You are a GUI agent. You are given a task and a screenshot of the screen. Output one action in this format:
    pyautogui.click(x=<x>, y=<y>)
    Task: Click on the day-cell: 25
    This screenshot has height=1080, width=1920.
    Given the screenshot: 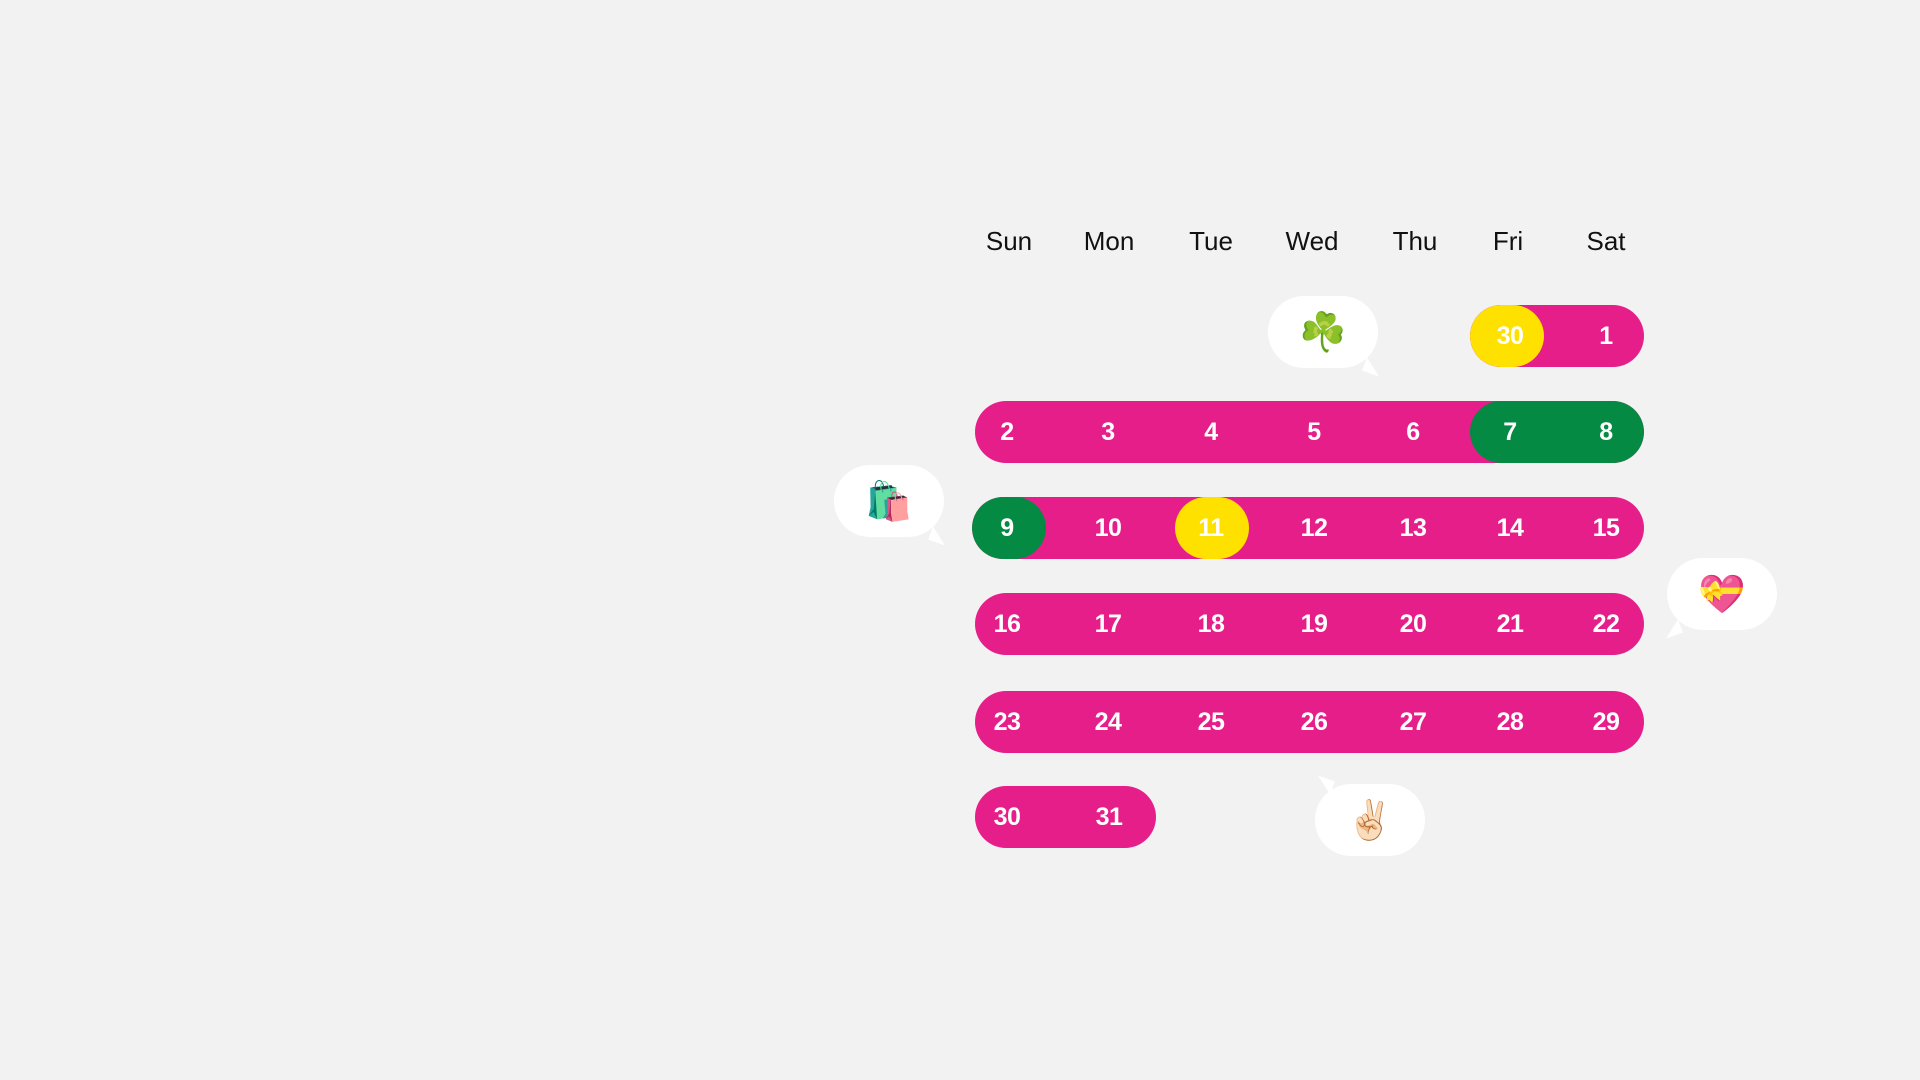 What is the action you would take?
    pyautogui.click(x=1211, y=722)
    